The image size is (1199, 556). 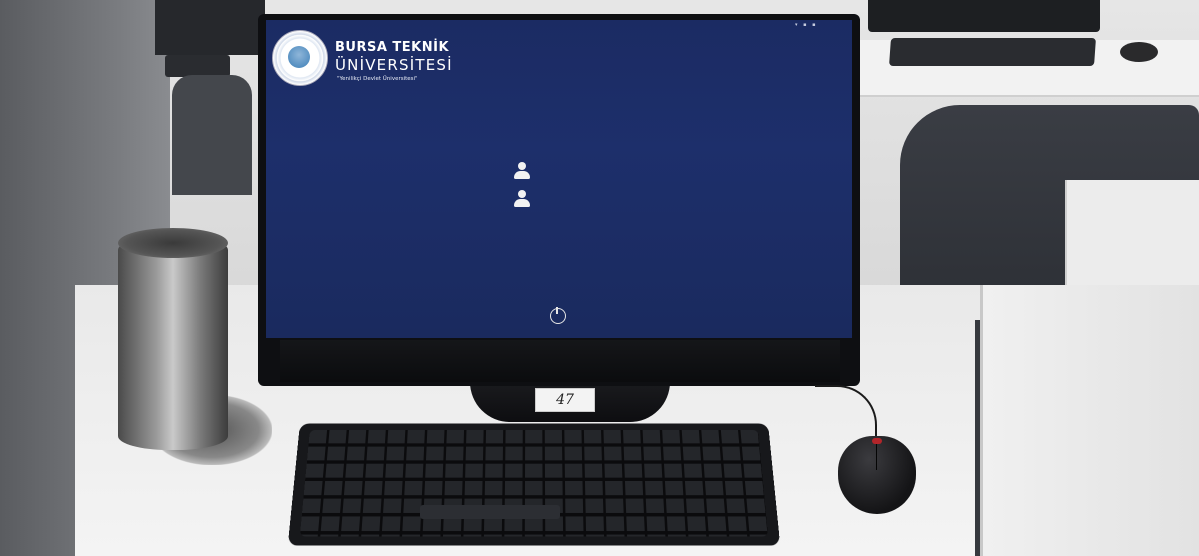 I want to click on computer-mouse, so click(x=877, y=475).